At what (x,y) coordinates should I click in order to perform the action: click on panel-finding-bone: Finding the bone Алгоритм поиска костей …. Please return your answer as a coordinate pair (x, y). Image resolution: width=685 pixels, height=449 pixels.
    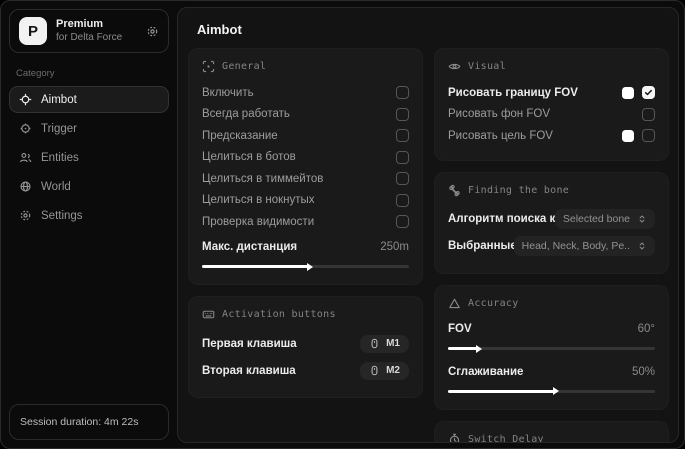
    Looking at the image, I should click on (551, 222).